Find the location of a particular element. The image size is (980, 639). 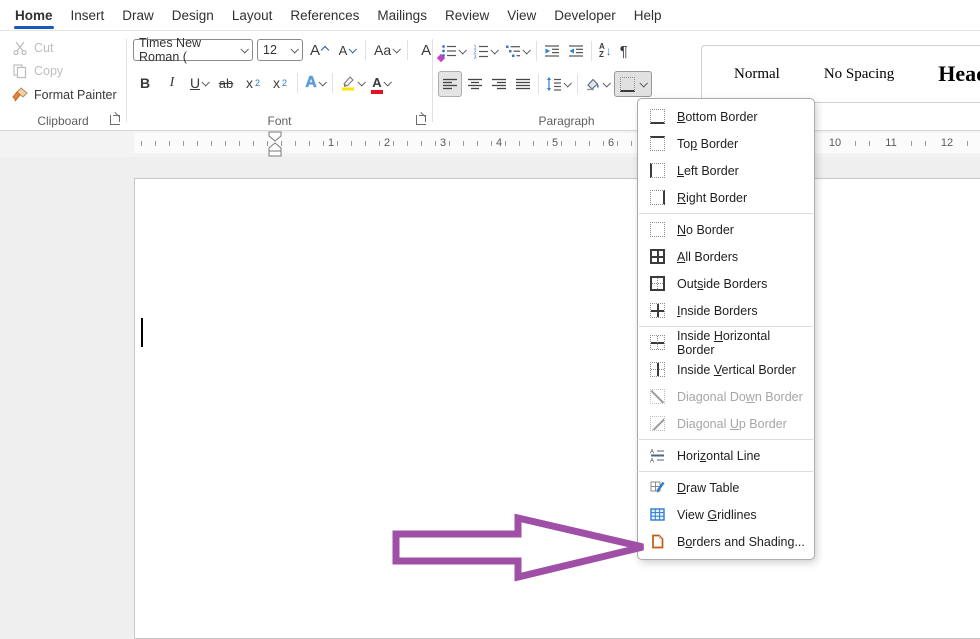

align-right-button is located at coordinates (499, 84).